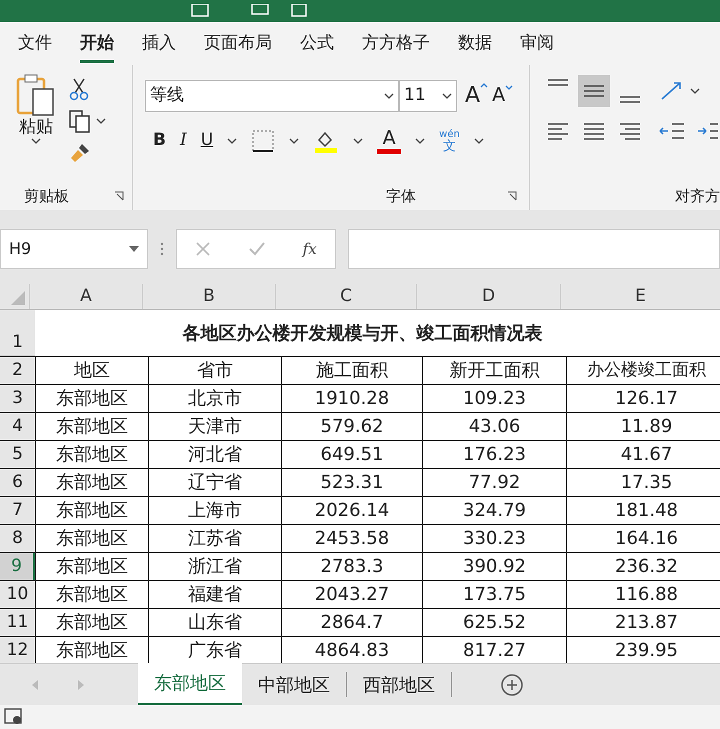  Describe the element at coordinates (643, 454) in the screenshot. I see `table-cell: 41.67` at that location.